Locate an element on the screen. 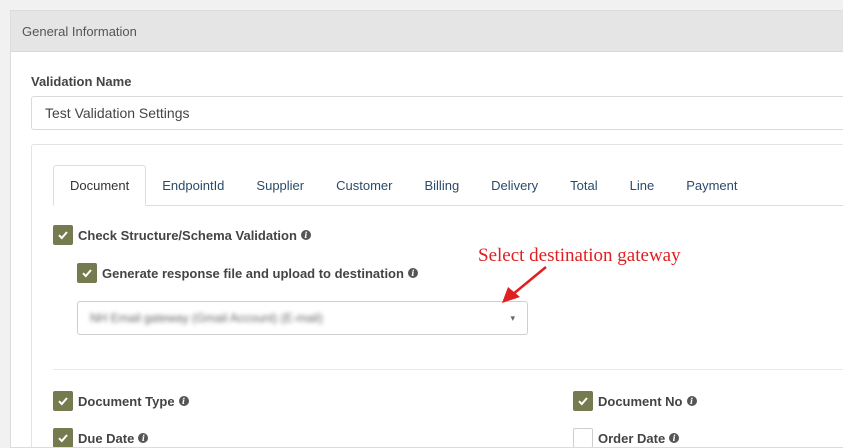 This screenshot has height=448, width=843. annotation-arrow-icon is located at coordinates (524, 284).